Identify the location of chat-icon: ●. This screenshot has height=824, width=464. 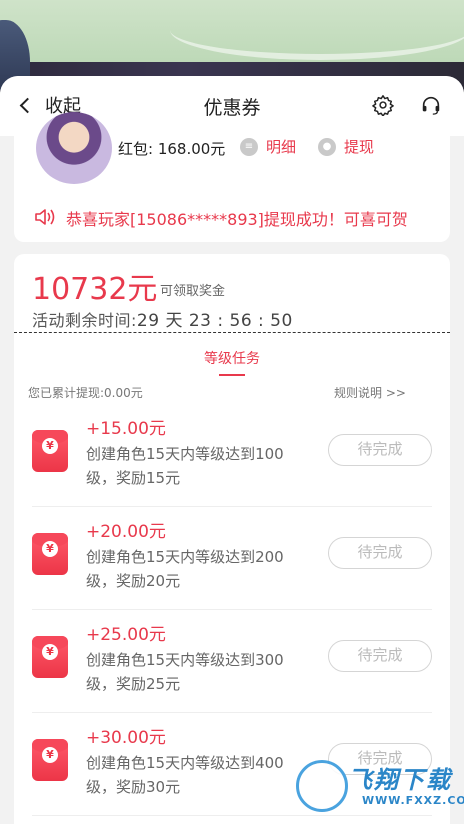
(327, 146).